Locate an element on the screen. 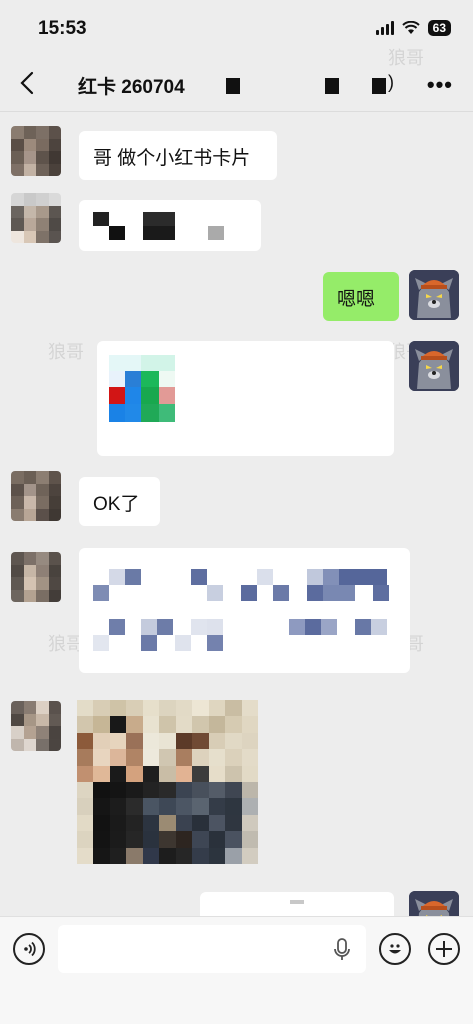 The height and width of the screenshot is (1024, 473). message-input is located at coordinates (212, 949).